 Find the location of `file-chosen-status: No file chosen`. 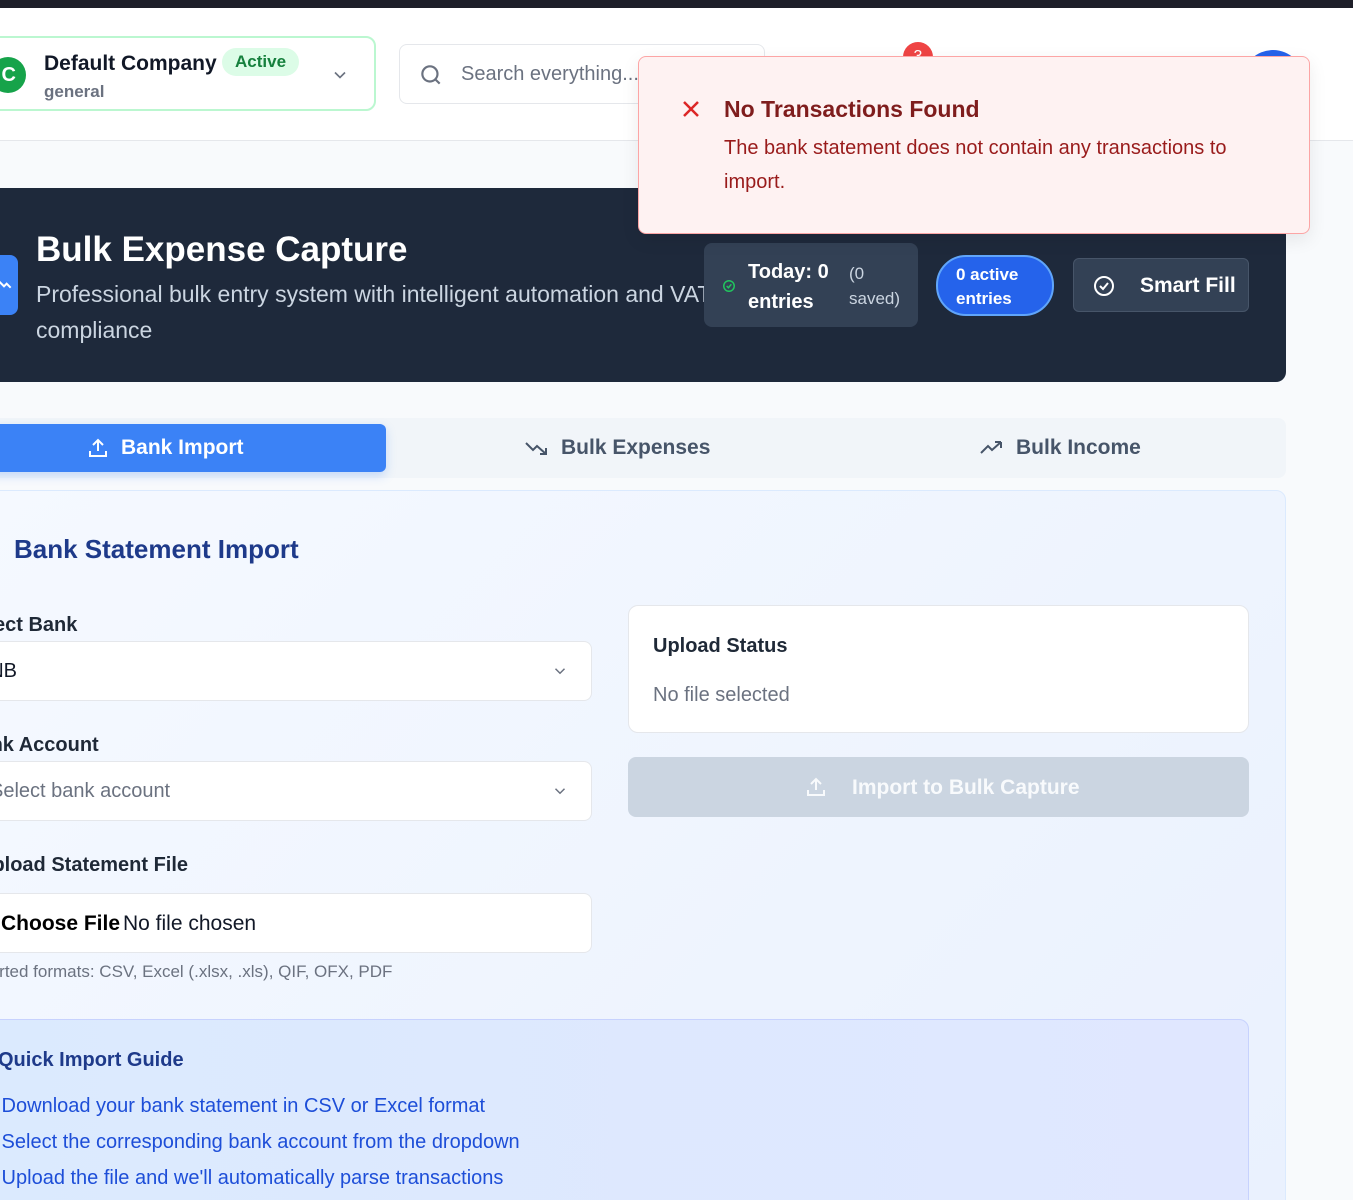

file-chosen-status: No file chosen is located at coordinates (190, 923).